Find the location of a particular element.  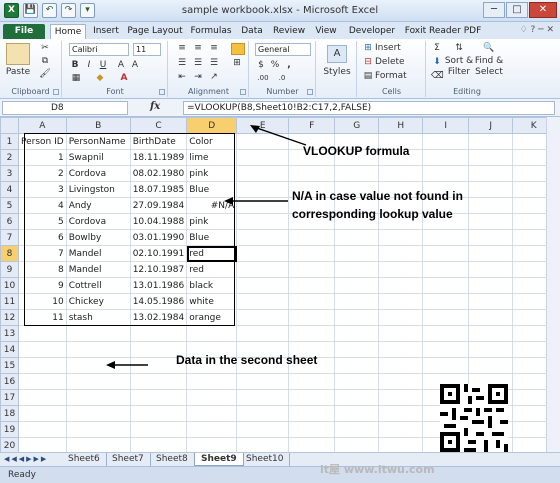

format-cells-button: Format is located at coordinates (397, 76).